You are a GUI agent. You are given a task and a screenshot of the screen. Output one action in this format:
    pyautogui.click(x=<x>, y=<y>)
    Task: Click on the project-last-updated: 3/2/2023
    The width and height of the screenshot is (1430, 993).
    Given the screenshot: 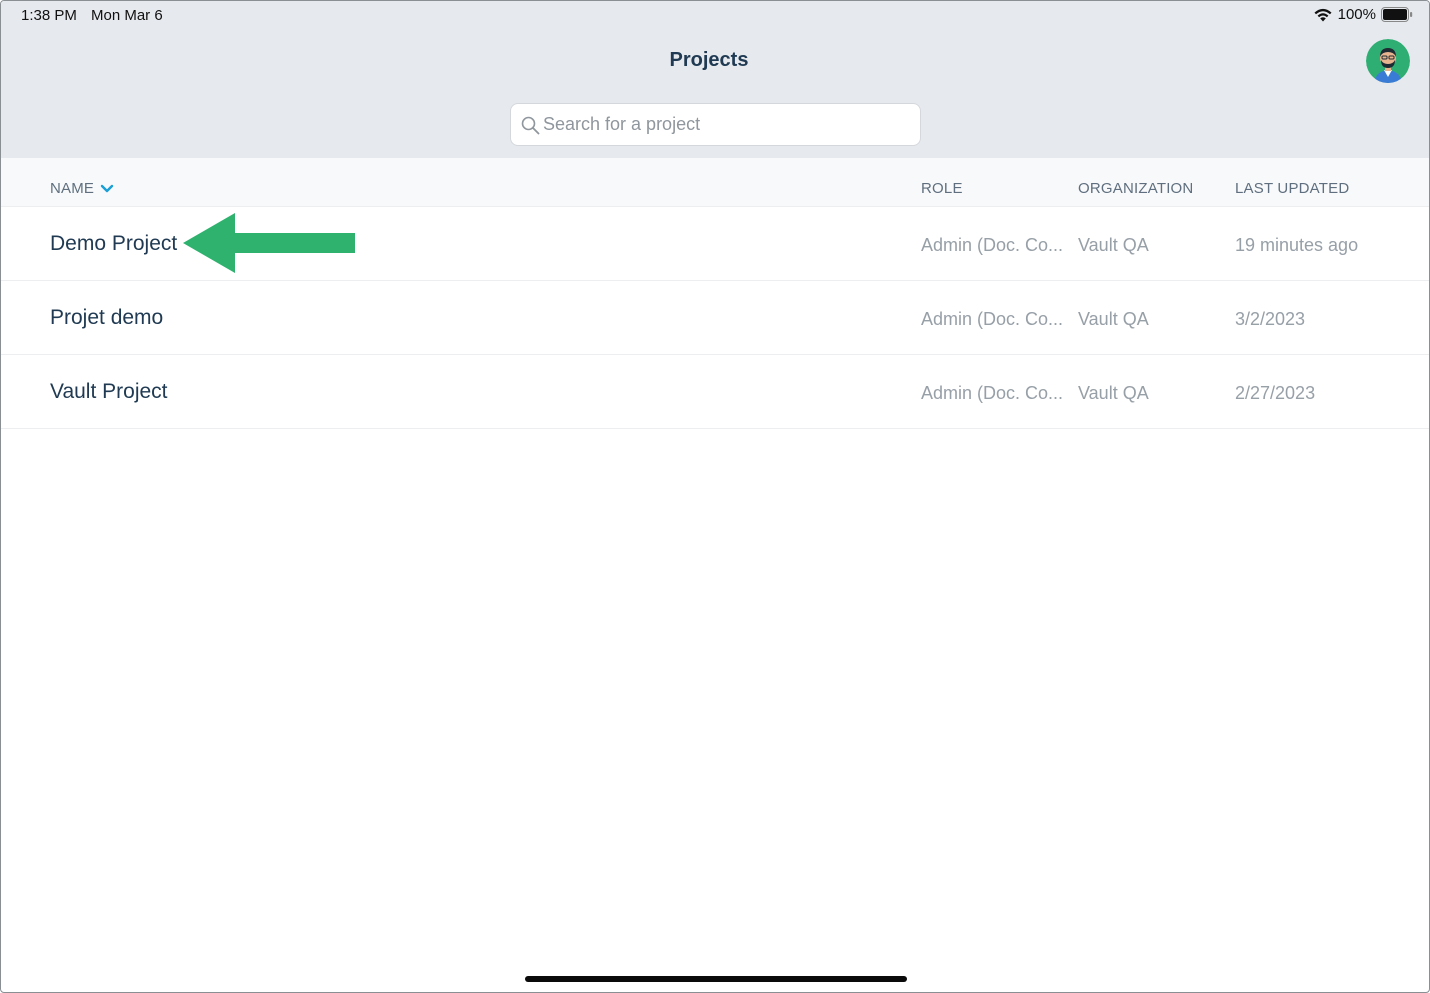 What is the action you would take?
    pyautogui.click(x=1270, y=319)
    